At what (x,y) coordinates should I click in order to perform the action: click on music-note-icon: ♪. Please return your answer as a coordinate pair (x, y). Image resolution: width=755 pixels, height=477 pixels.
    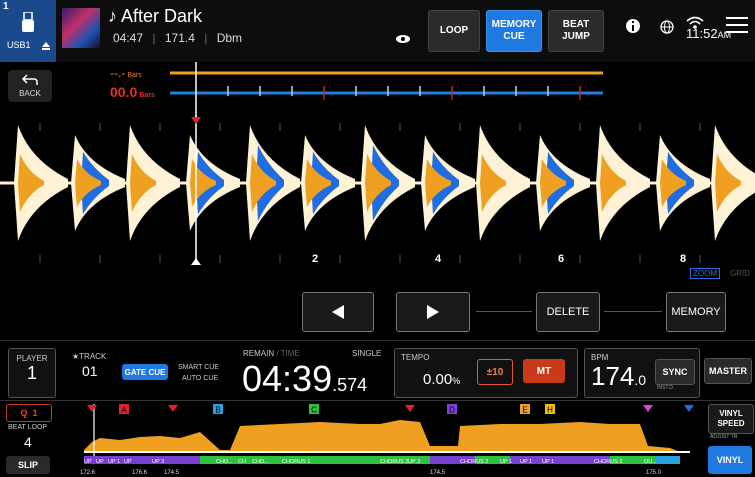
    Looking at the image, I should click on (112, 16).